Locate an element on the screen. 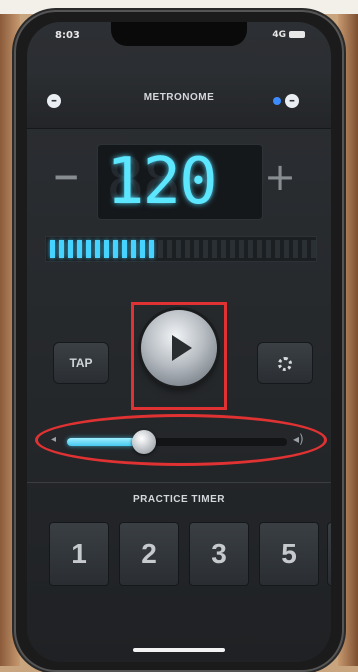 The image size is (358, 672). tempo-value: 120 is located at coordinates (162, 182).